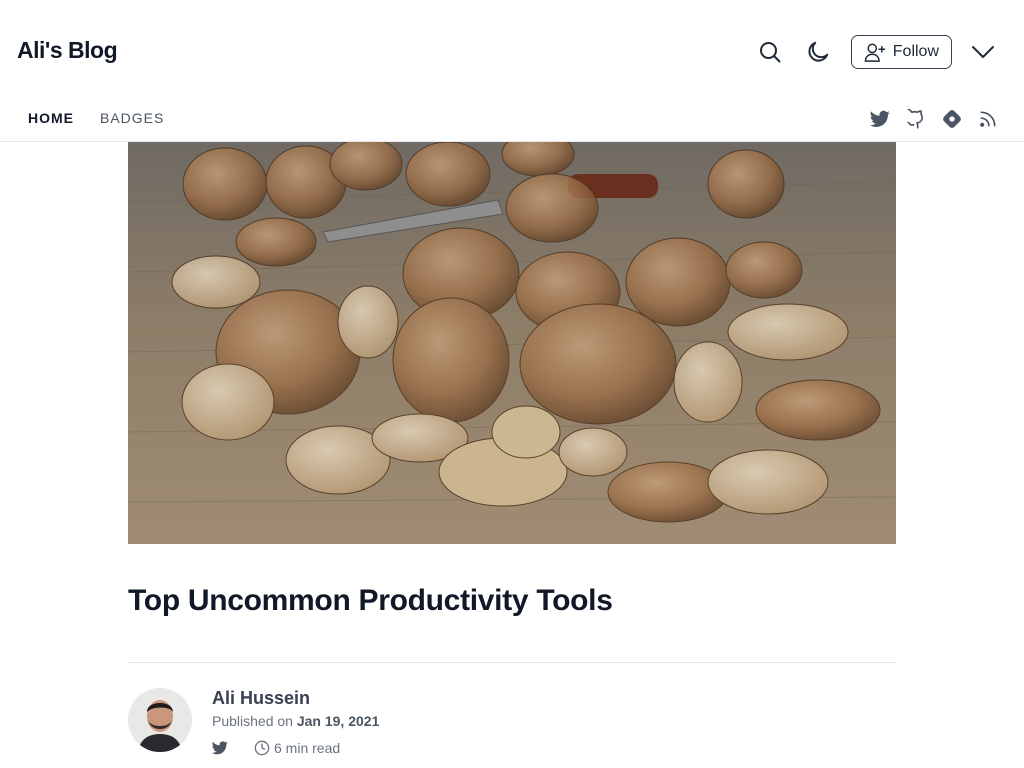 This screenshot has width=1024, height=768. I want to click on header-actions: Follow, so click(876, 52).